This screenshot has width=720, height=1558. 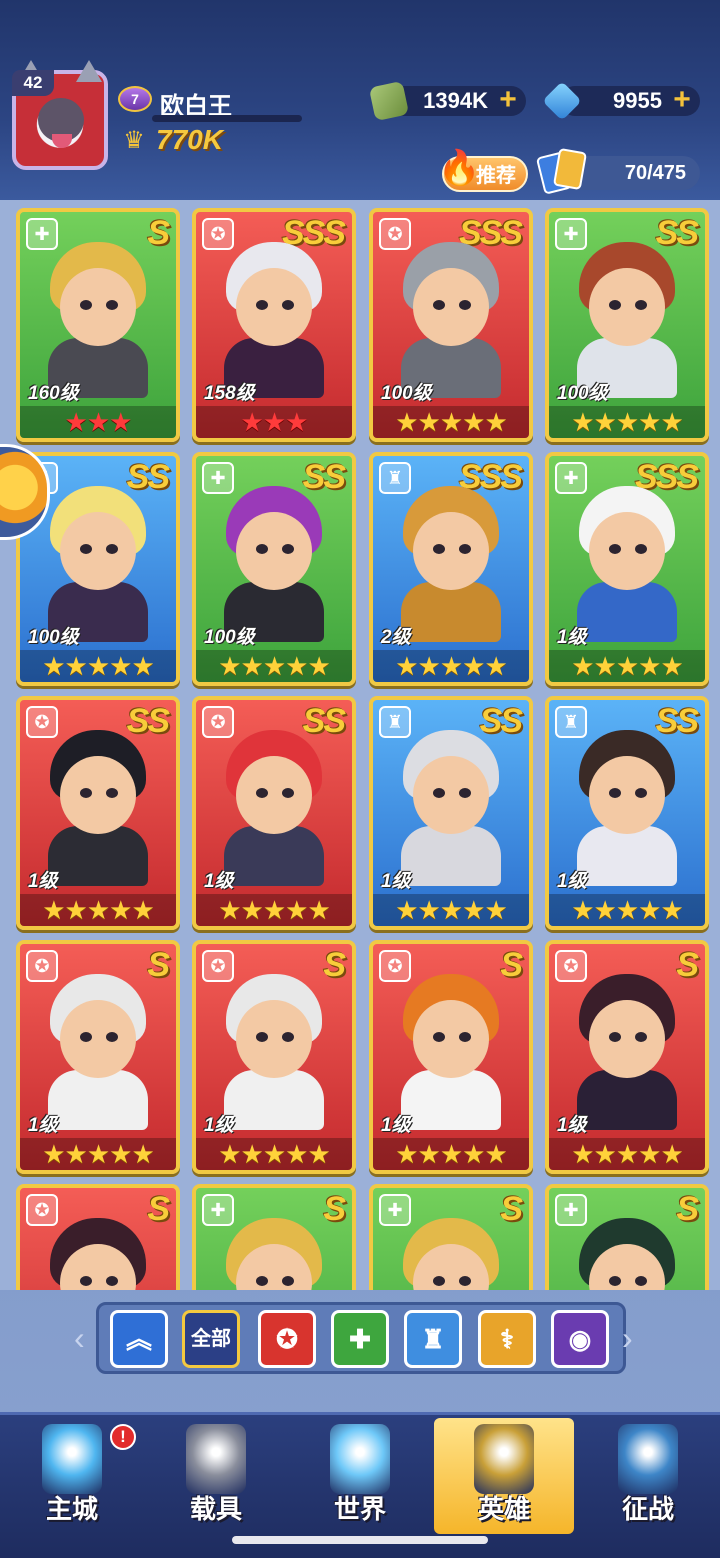 What do you see at coordinates (216, 1476) in the screenshot?
I see `nav-vehicle: 载具` at bounding box center [216, 1476].